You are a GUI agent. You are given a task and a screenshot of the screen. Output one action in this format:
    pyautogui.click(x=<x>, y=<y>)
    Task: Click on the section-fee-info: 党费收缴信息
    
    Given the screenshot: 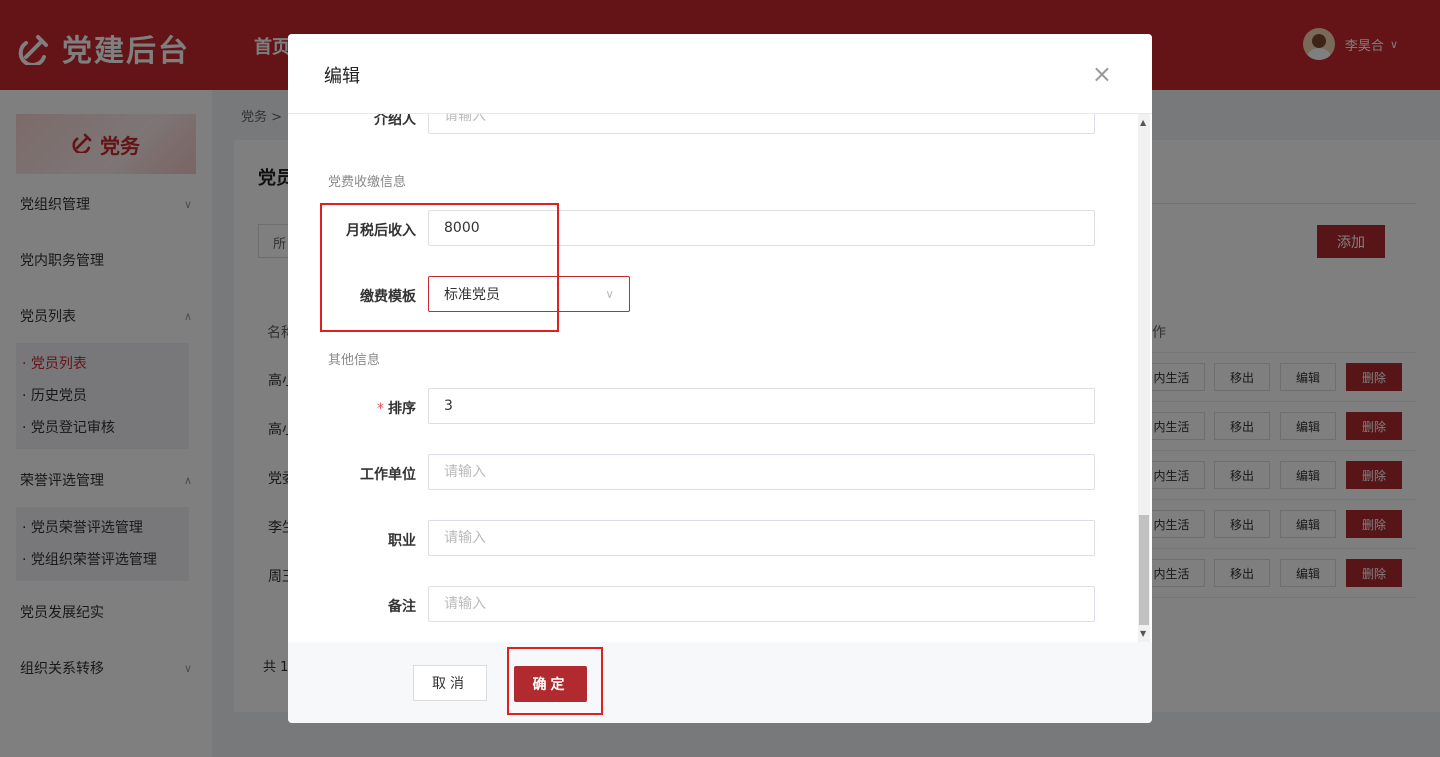 What is the action you would take?
    pyautogui.click(x=367, y=182)
    